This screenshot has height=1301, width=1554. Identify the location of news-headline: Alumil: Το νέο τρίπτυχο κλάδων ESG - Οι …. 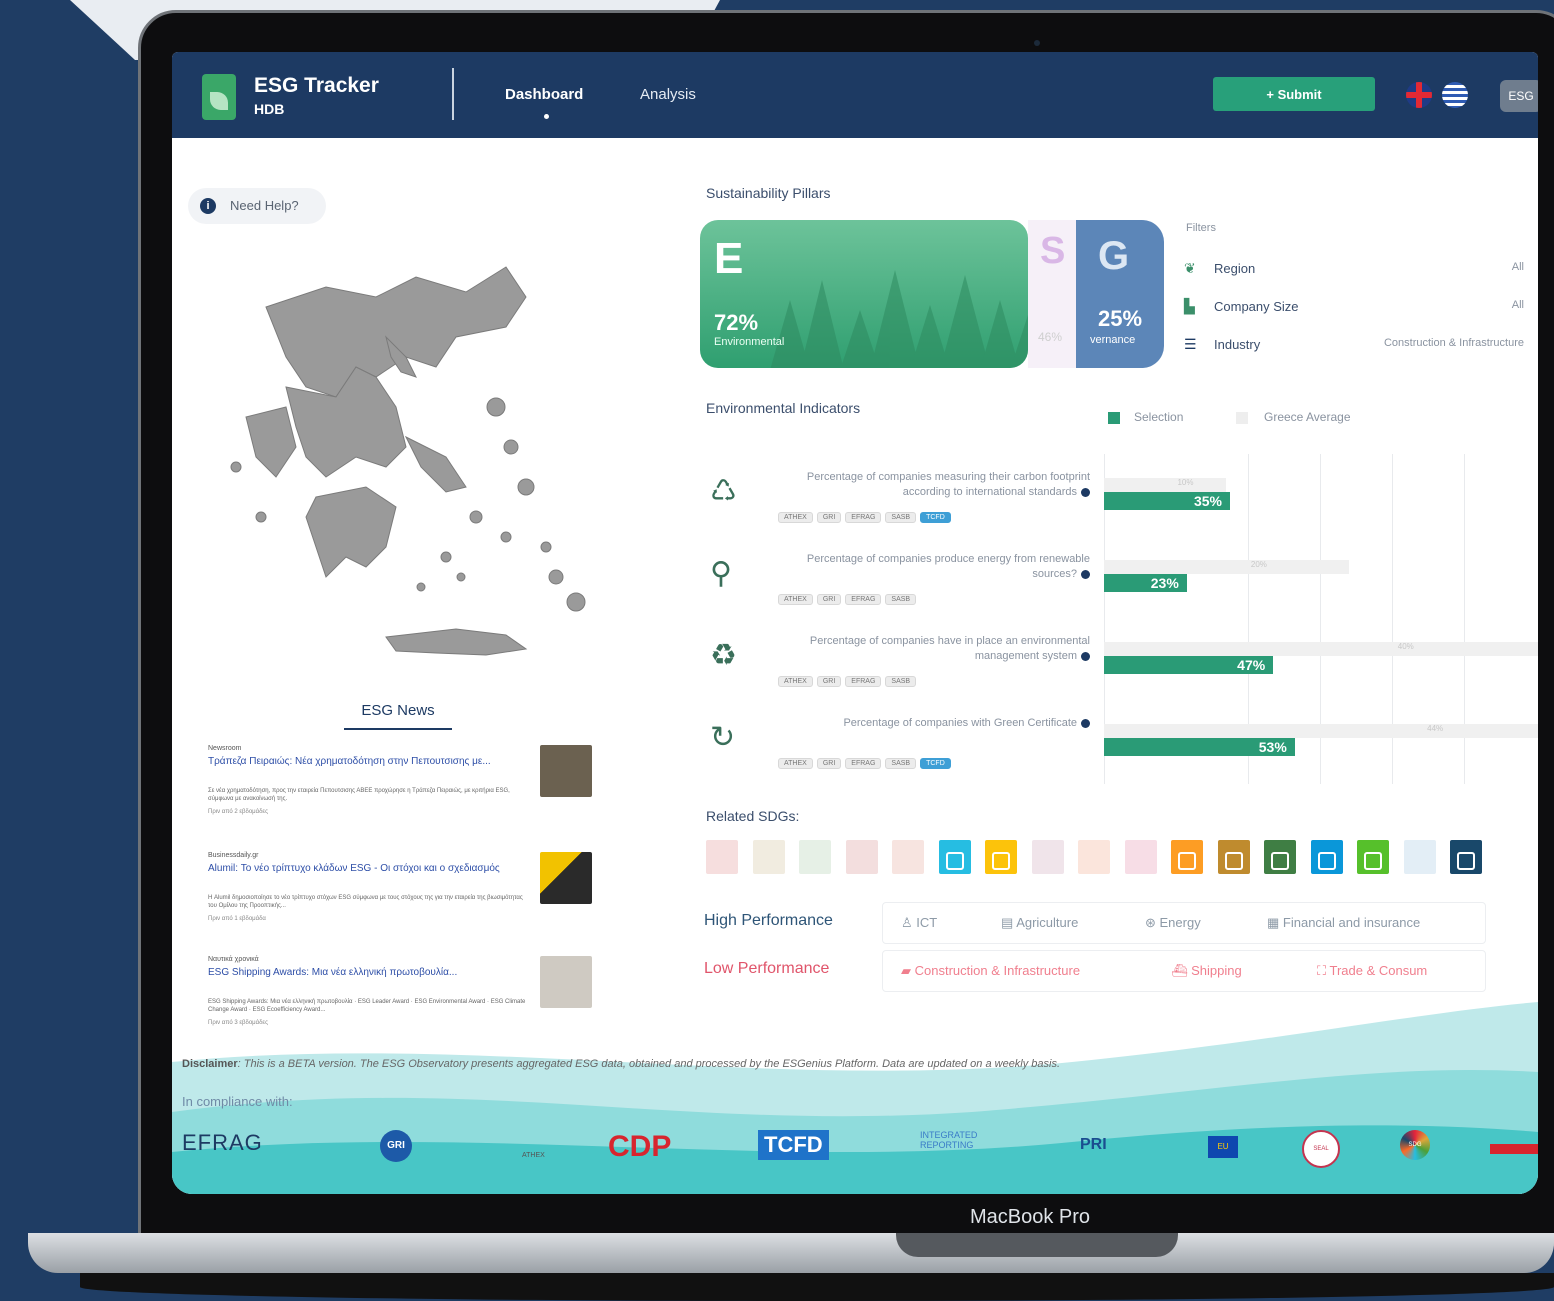
(368, 868).